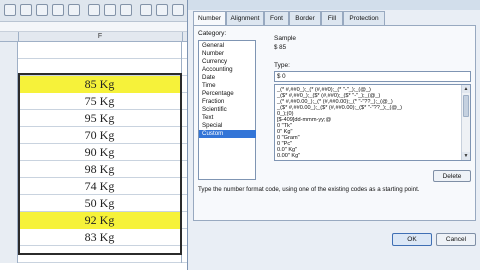  I want to click on cell-weight: 50 Kg, so click(100, 203).